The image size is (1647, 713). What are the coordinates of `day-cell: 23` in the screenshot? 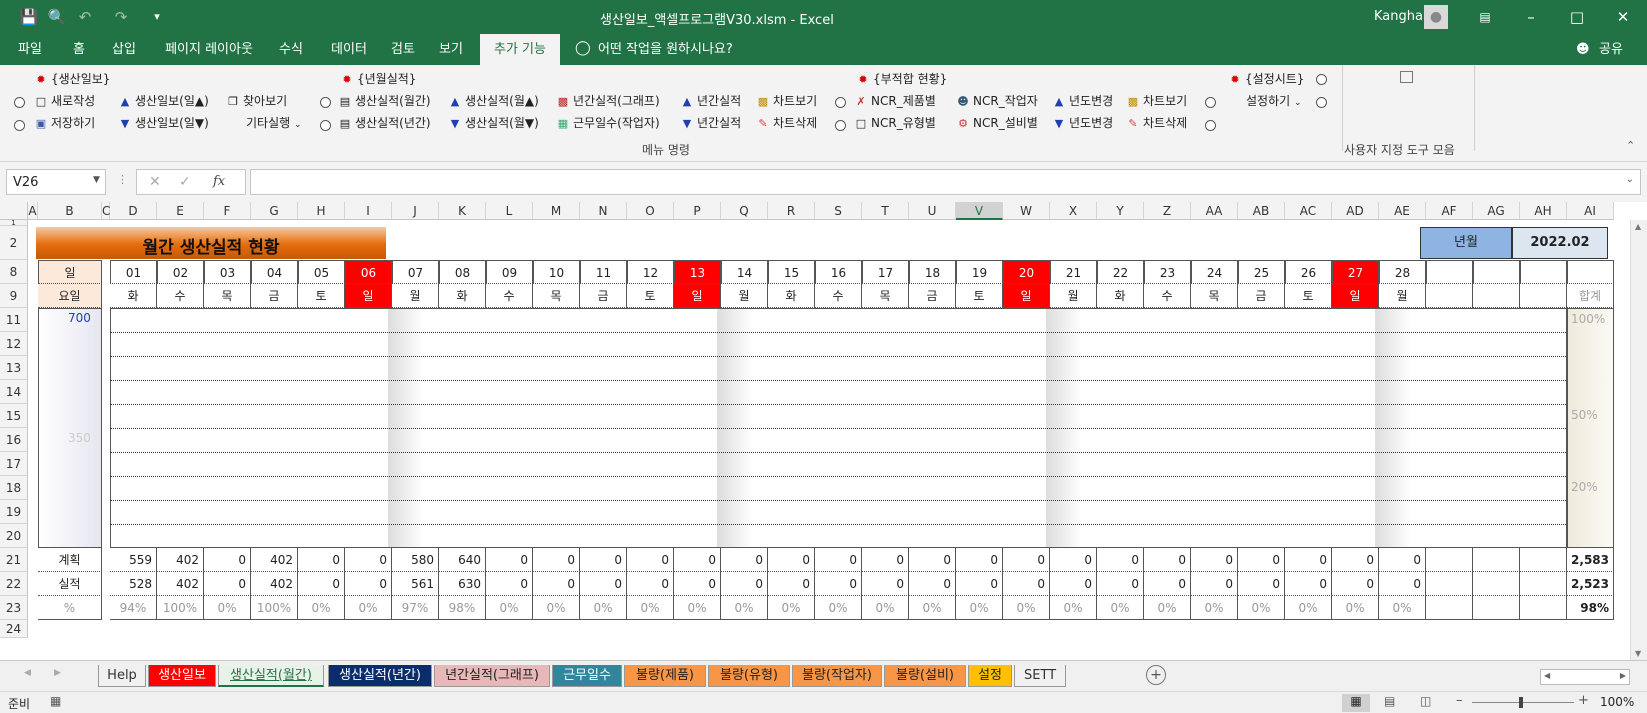 It's located at (1167, 272).